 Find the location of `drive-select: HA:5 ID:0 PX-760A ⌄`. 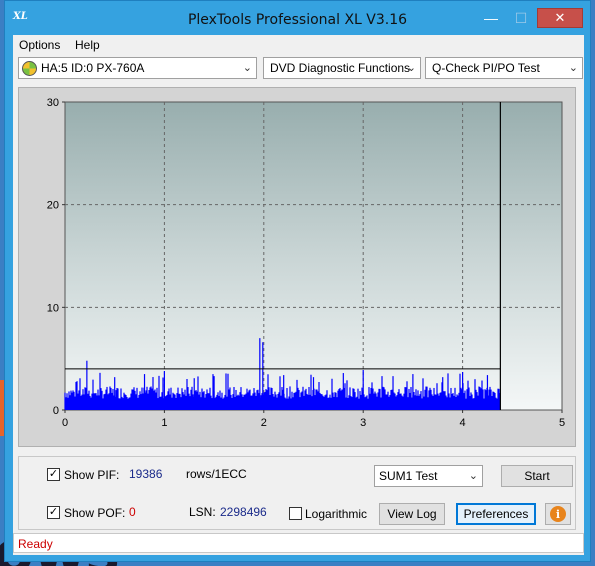

drive-select: HA:5 ID:0 PX-760A ⌄ is located at coordinates (137, 68).